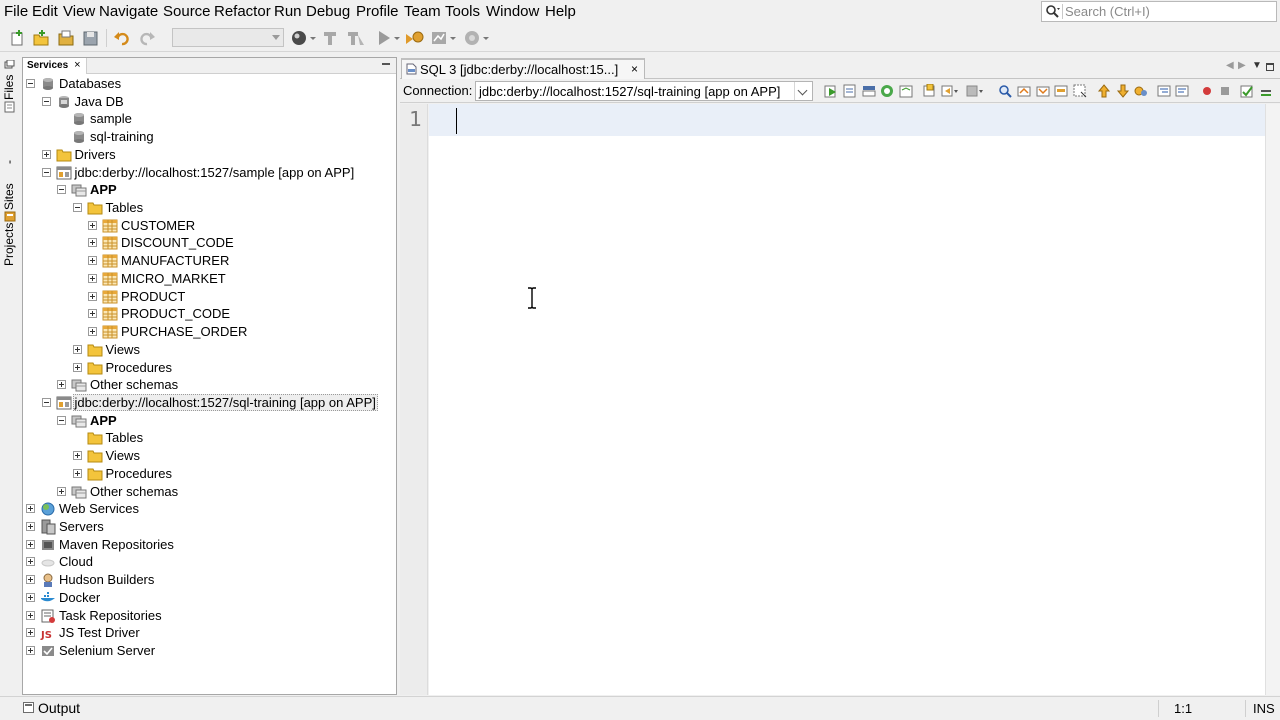 This screenshot has height=720, width=1280. I want to click on menu-file: File, so click(16, 12).